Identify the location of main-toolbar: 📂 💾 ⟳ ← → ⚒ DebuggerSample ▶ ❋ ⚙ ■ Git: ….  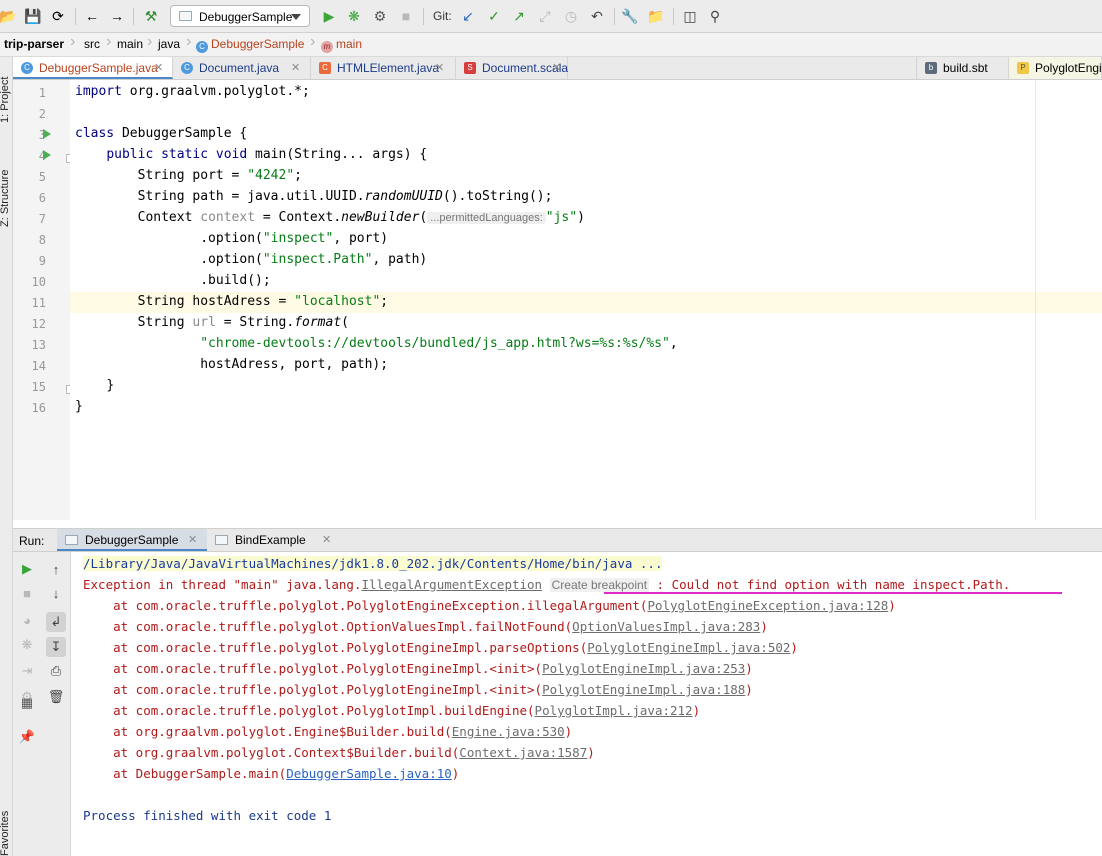
(551, 16).